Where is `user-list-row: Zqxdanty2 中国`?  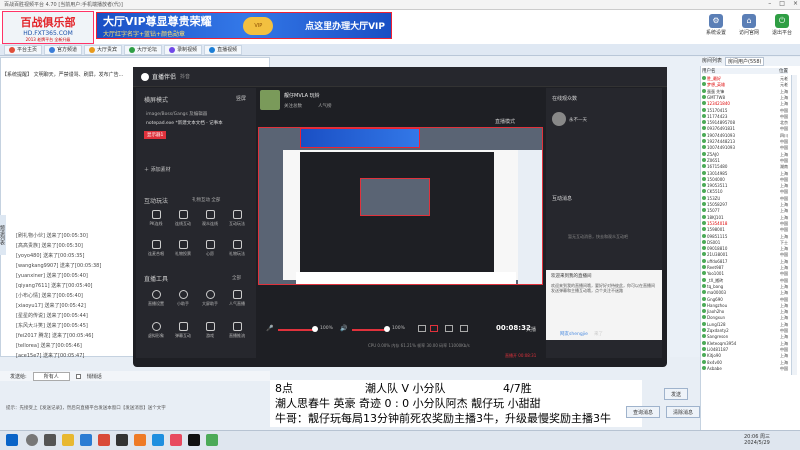
user-list-row: Zqxdanty2 中国 is located at coordinates (745, 330).